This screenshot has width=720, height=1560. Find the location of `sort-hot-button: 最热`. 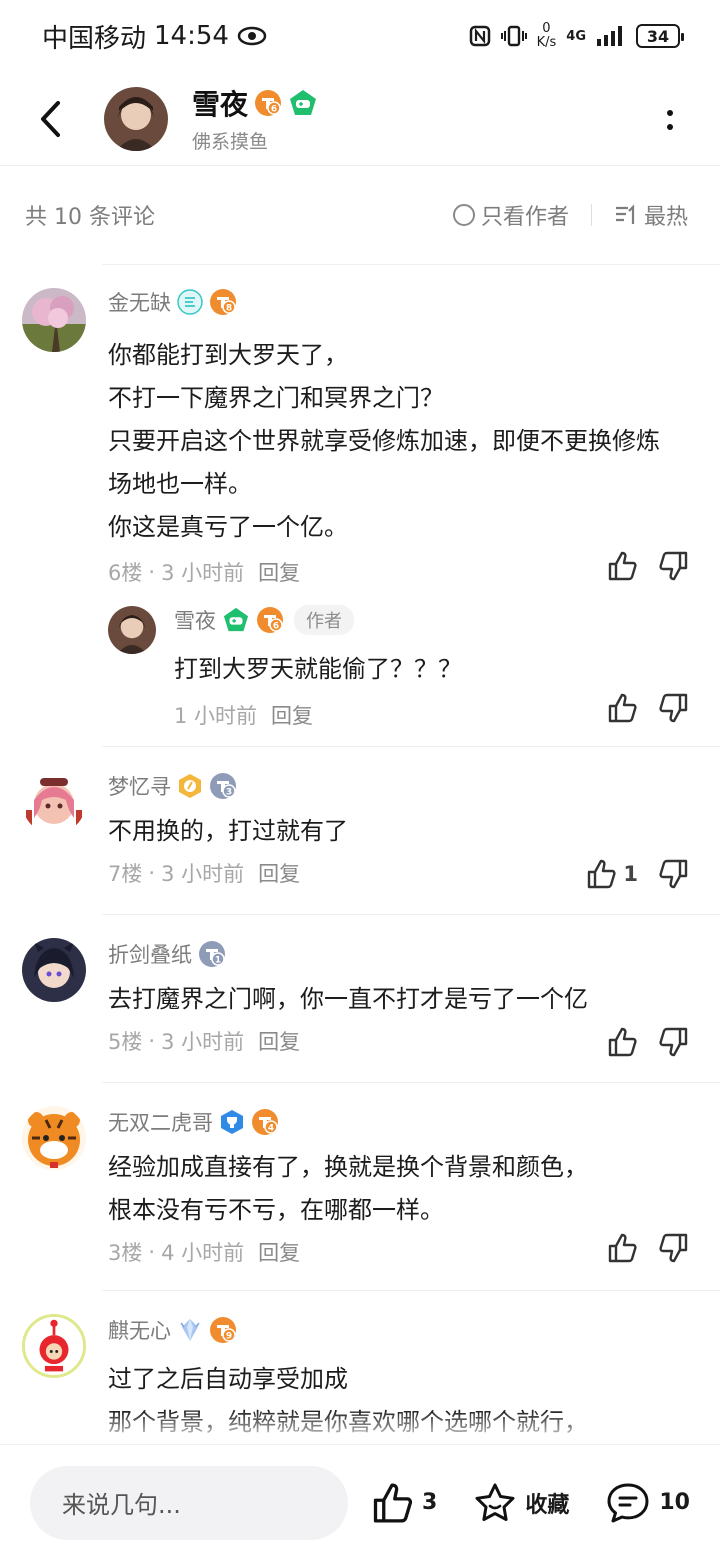

sort-hot-button: 最热 is located at coordinates (651, 215).